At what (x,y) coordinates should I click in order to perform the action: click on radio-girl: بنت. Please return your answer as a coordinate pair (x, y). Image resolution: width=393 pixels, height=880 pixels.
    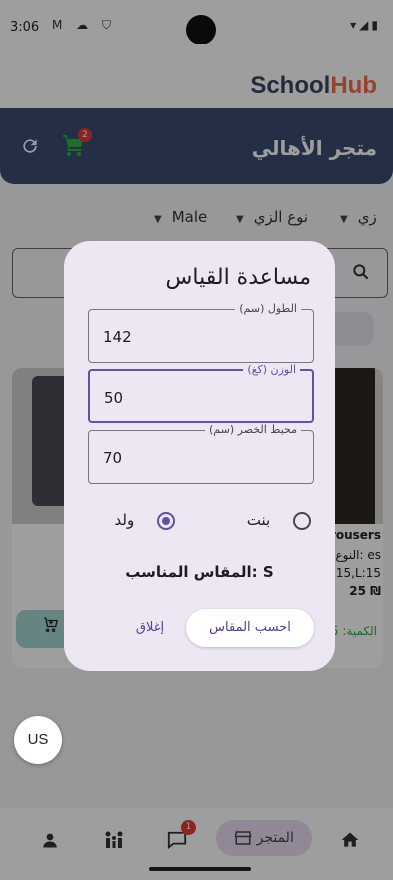
    Looking at the image, I should click on (279, 520).